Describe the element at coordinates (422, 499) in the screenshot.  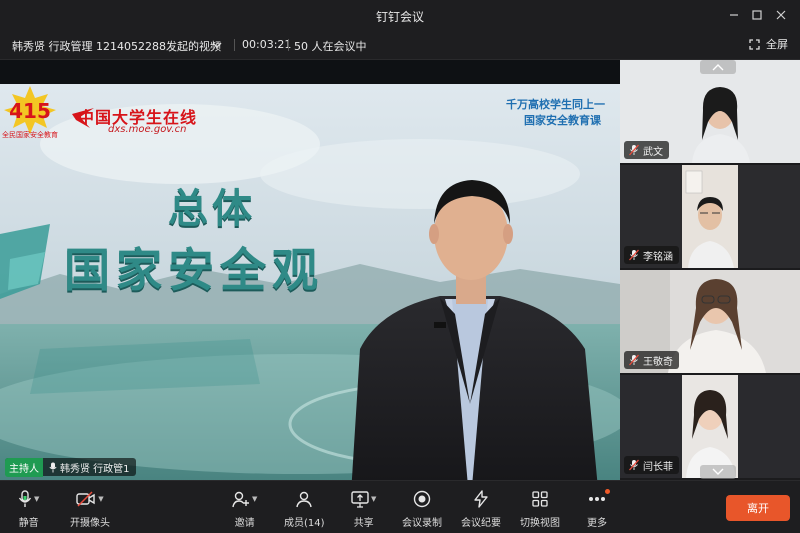
I see `record-icon` at that location.